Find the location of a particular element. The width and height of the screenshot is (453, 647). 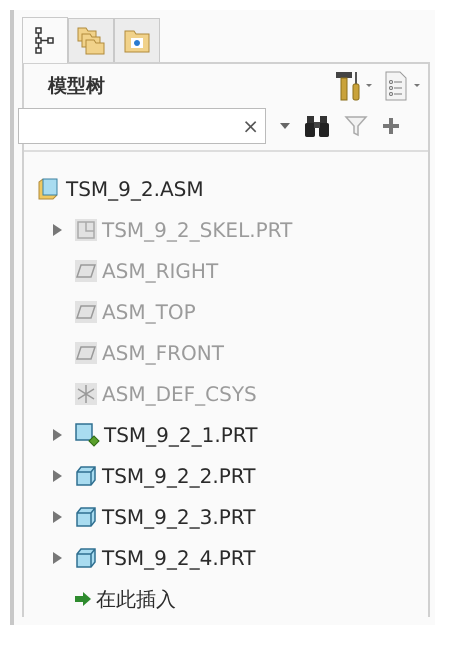

clear-button: × is located at coordinates (250, 126).